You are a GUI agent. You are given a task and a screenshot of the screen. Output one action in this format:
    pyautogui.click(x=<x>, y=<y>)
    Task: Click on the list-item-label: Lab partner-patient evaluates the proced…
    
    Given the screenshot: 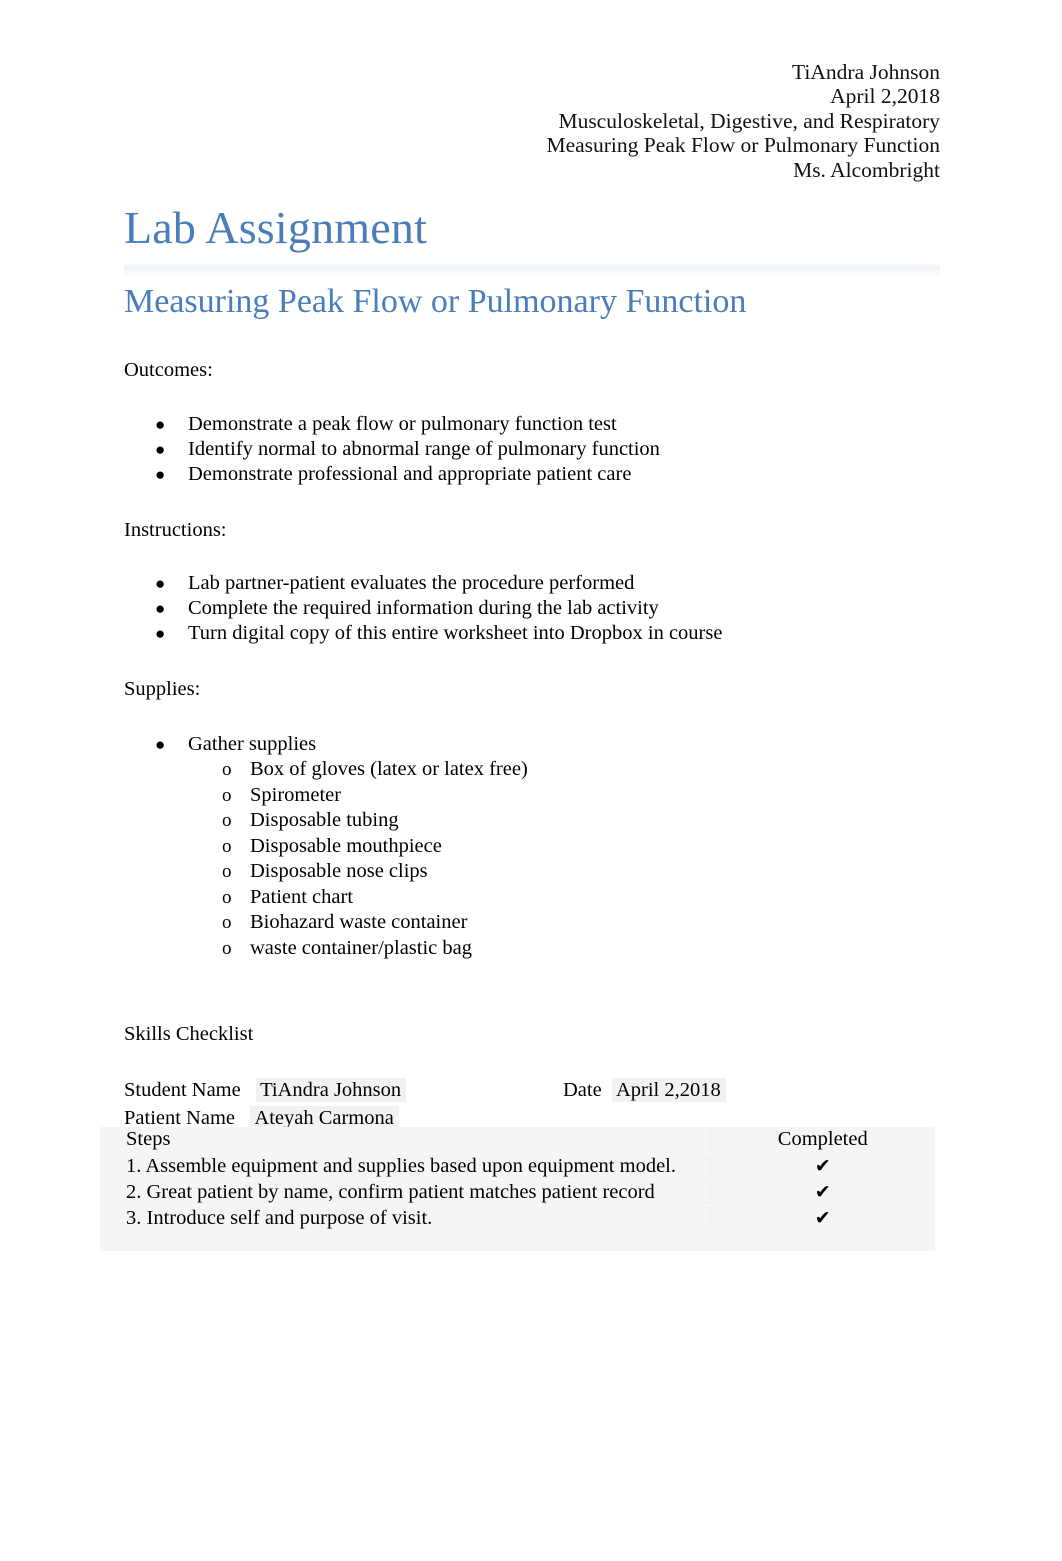 What is the action you would take?
    pyautogui.click(x=411, y=583)
    